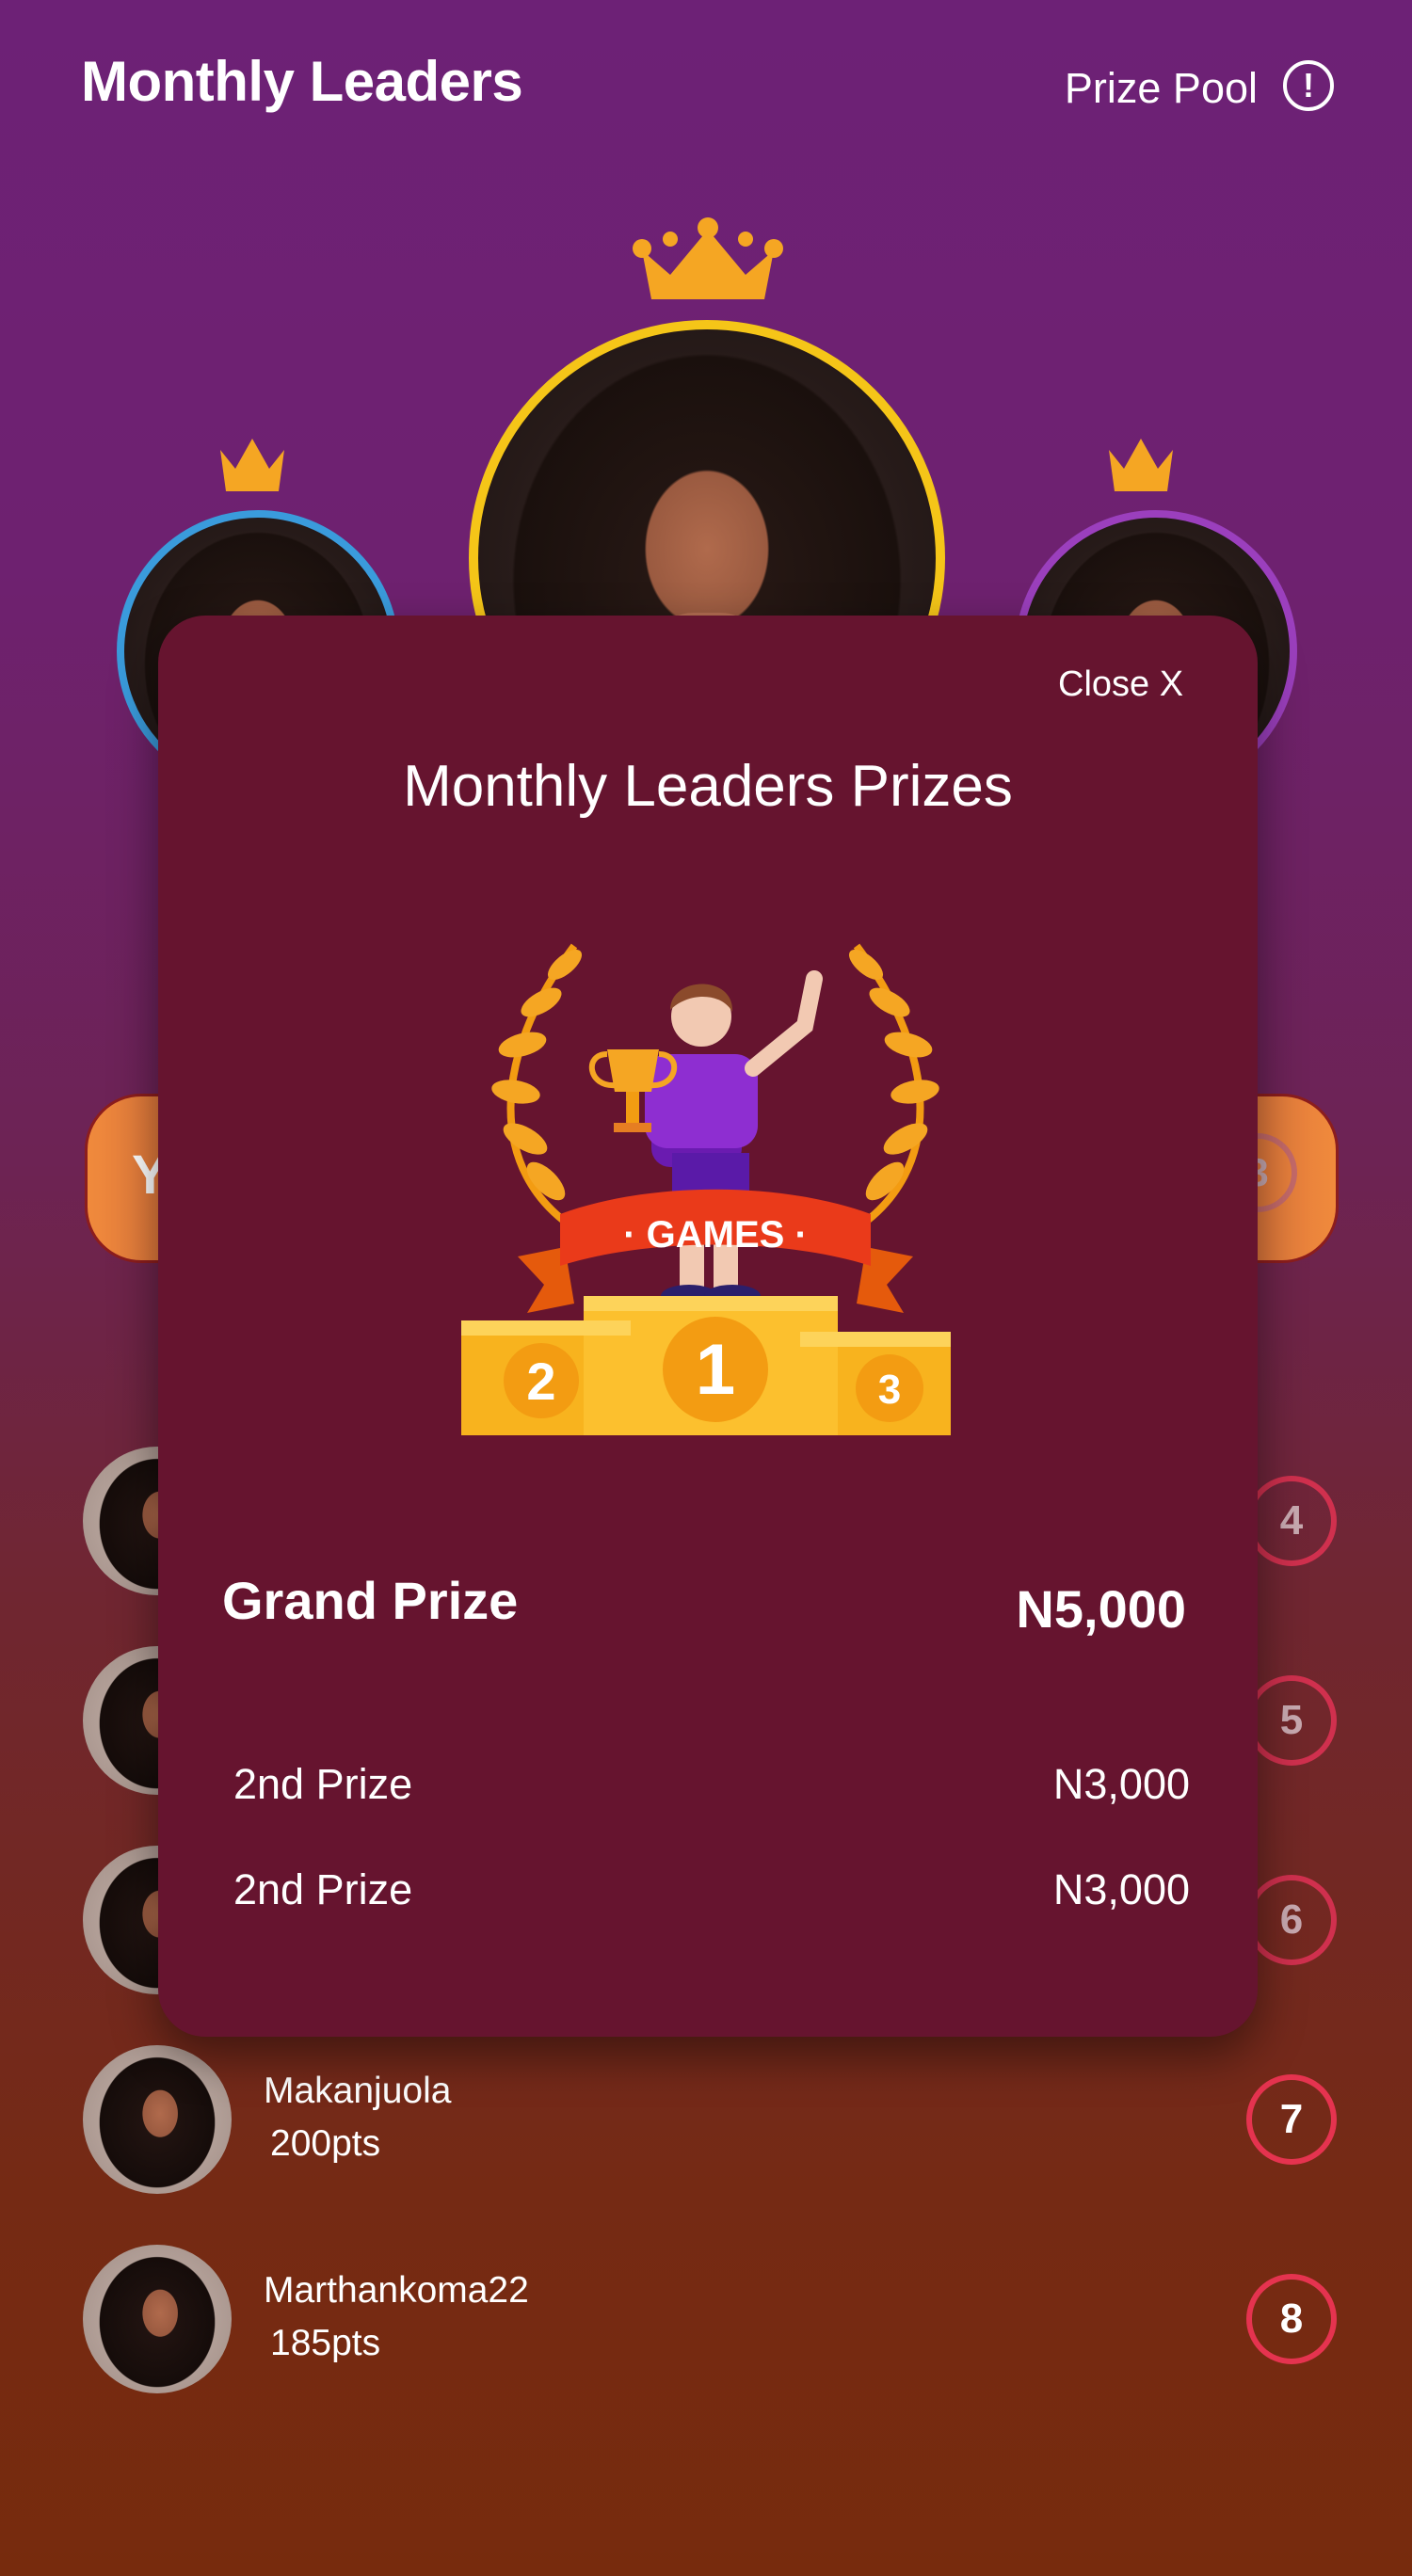  I want to click on grand-prize-label: Grand Prize, so click(370, 1600).